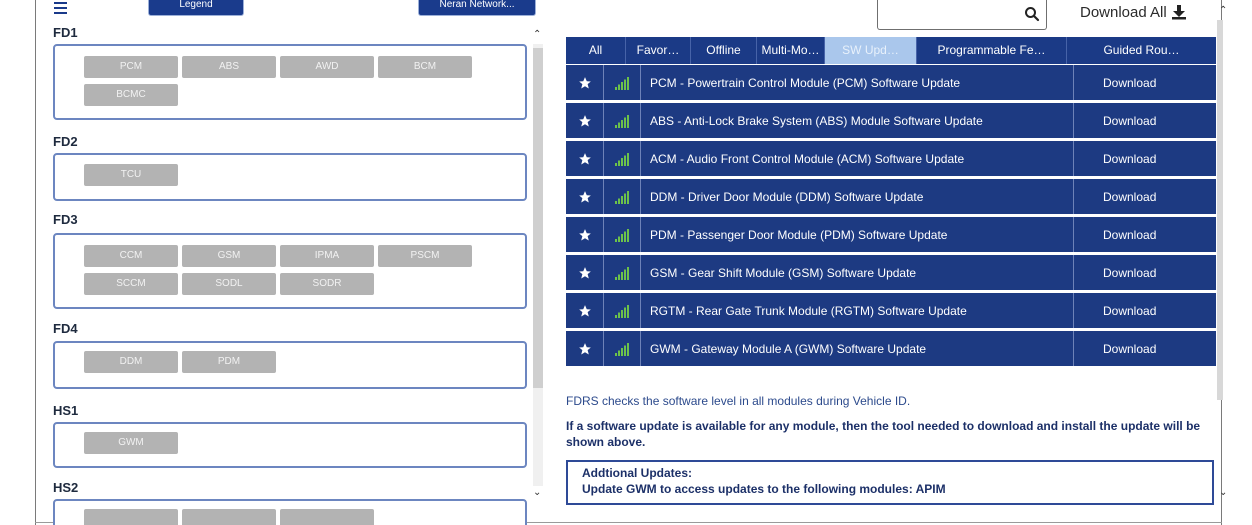 The height and width of the screenshot is (525, 1252). Describe the element at coordinates (65, 219) in the screenshot. I see `group-title-fd3: FD3` at that location.